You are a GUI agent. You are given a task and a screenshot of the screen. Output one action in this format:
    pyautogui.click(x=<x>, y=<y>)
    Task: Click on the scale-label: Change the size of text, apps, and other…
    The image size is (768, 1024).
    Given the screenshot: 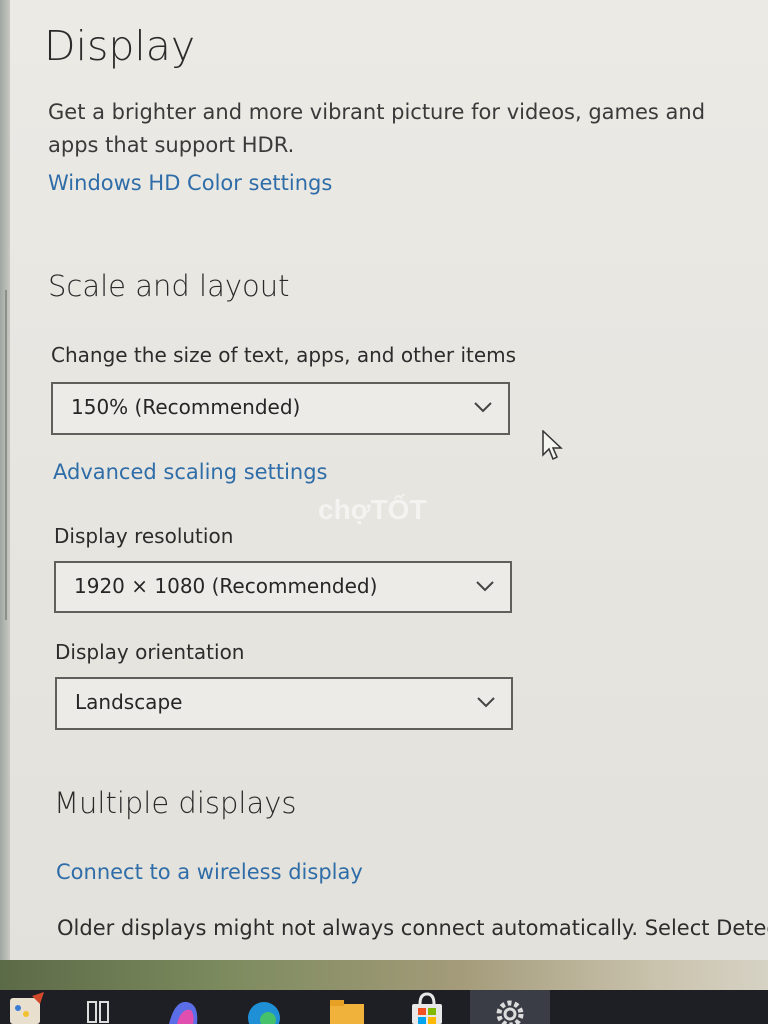 What is the action you would take?
    pyautogui.click(x=284, y=355)
    